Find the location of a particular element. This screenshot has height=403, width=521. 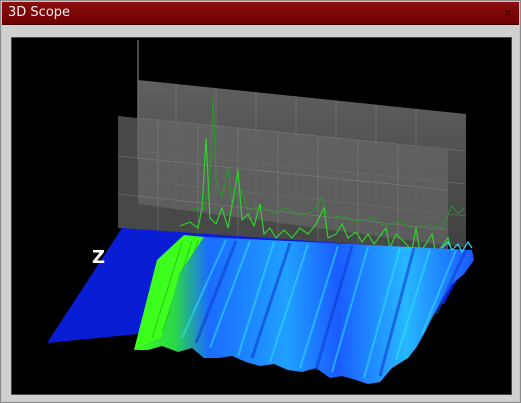

z-axis-label: Z is located at coordinates (99, 257).